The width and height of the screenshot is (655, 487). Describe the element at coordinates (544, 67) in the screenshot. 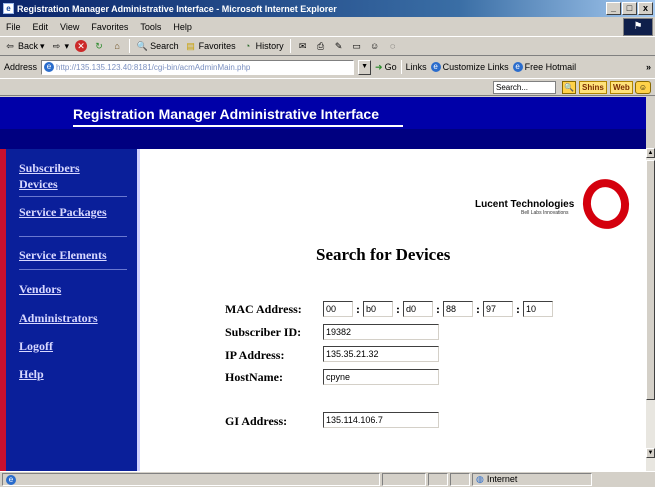

I see `free-hotmail-link: e Free Hotmail` at that location.